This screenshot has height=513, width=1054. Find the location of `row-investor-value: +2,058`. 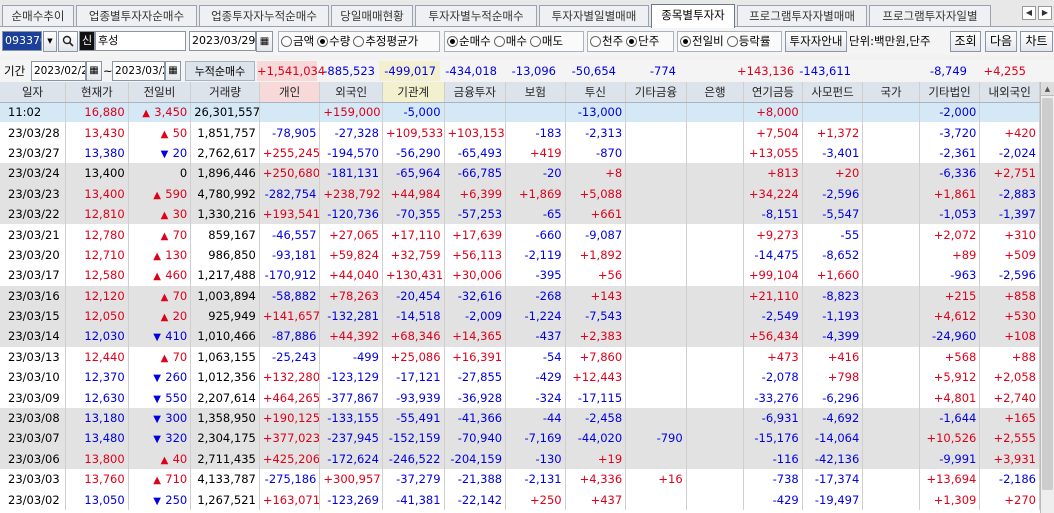

row-investor-value: +2,058 is located at coordinates (1009, 377).